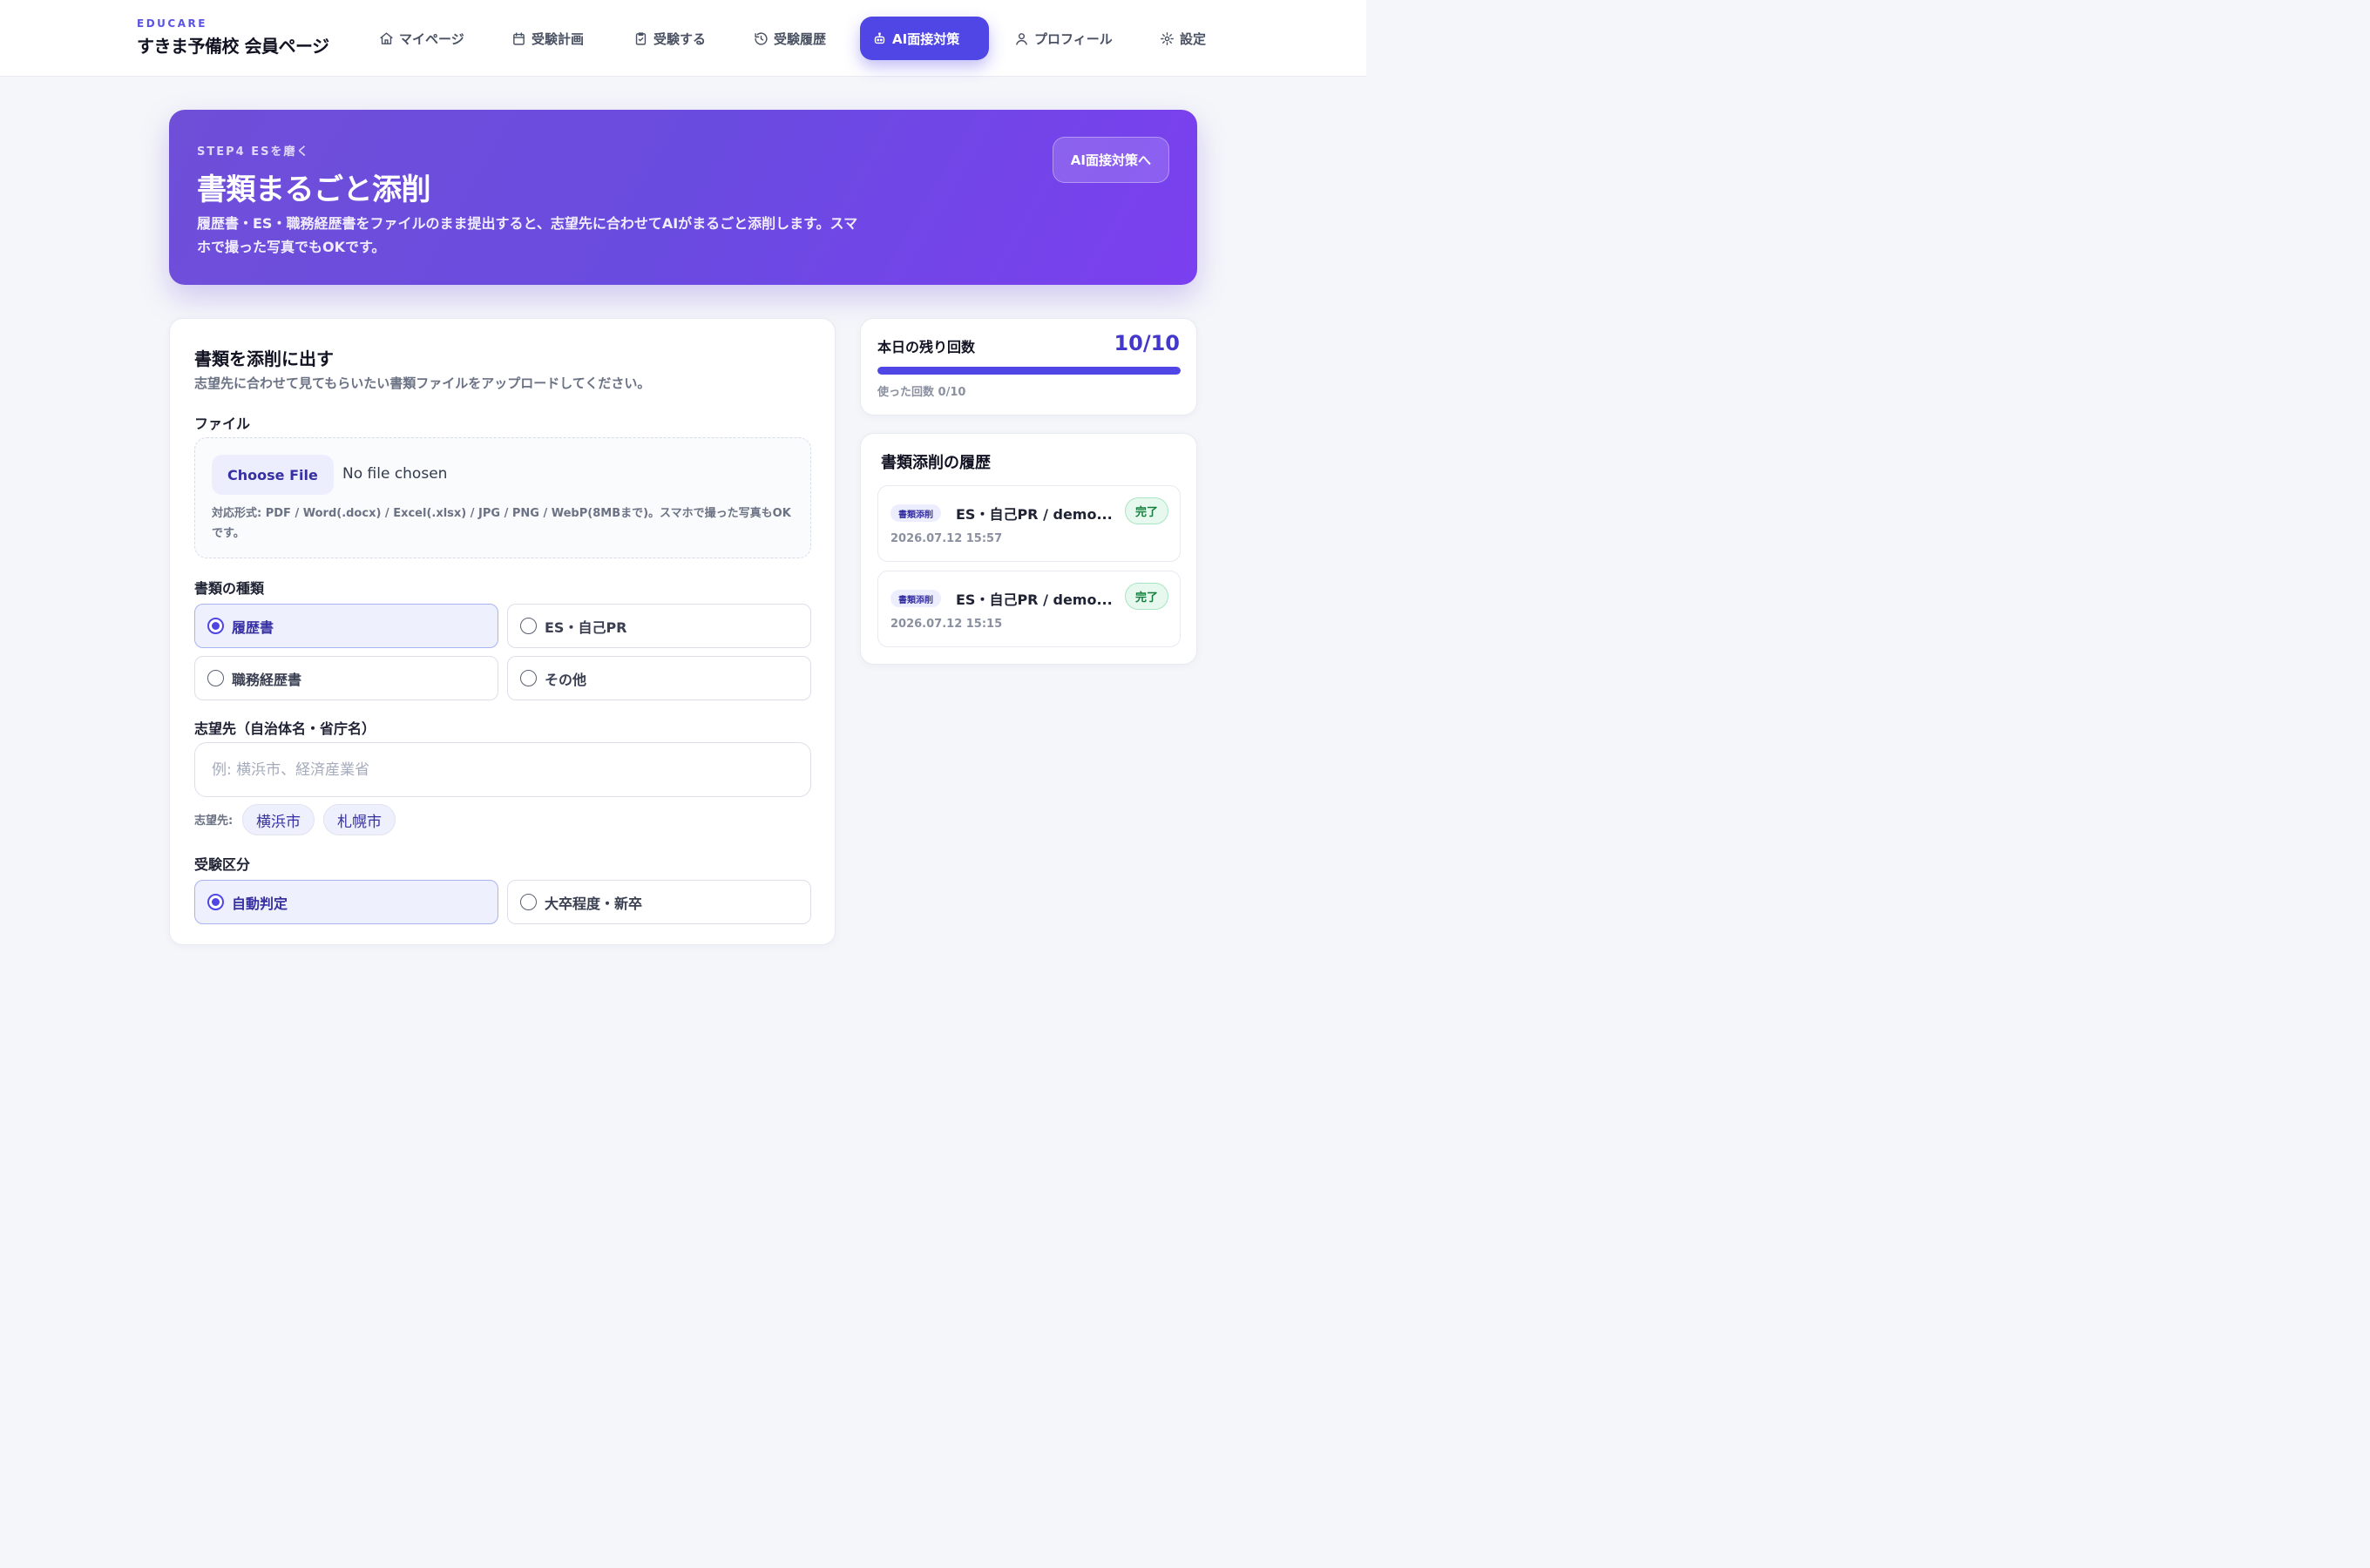  I want to click on brand-small-text: EDUCARE, so click(172, 23).